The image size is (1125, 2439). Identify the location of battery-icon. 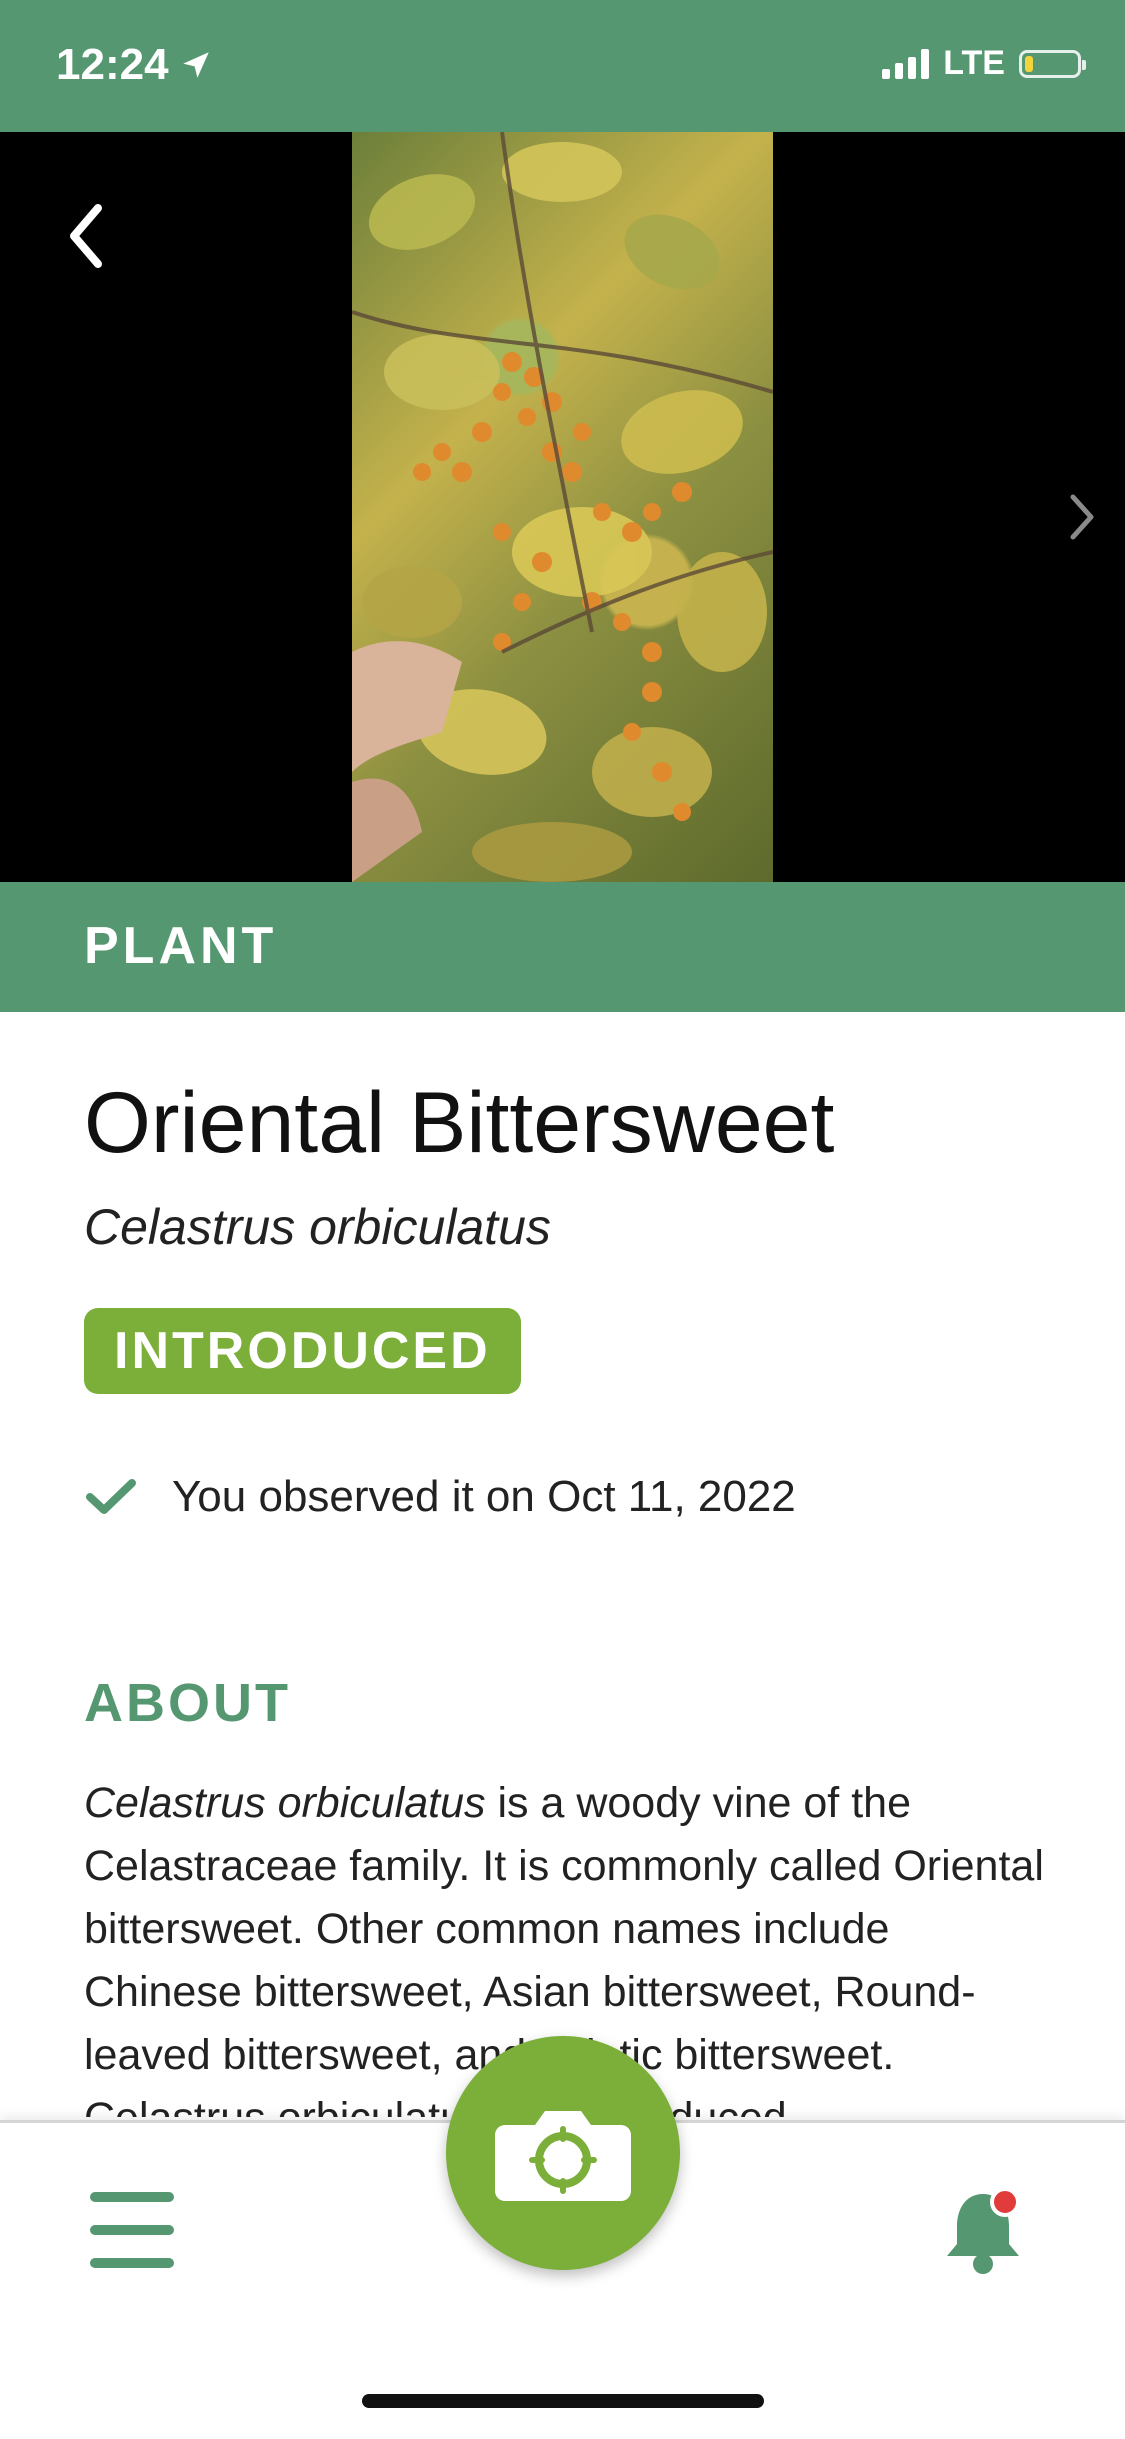
(1052, 63).